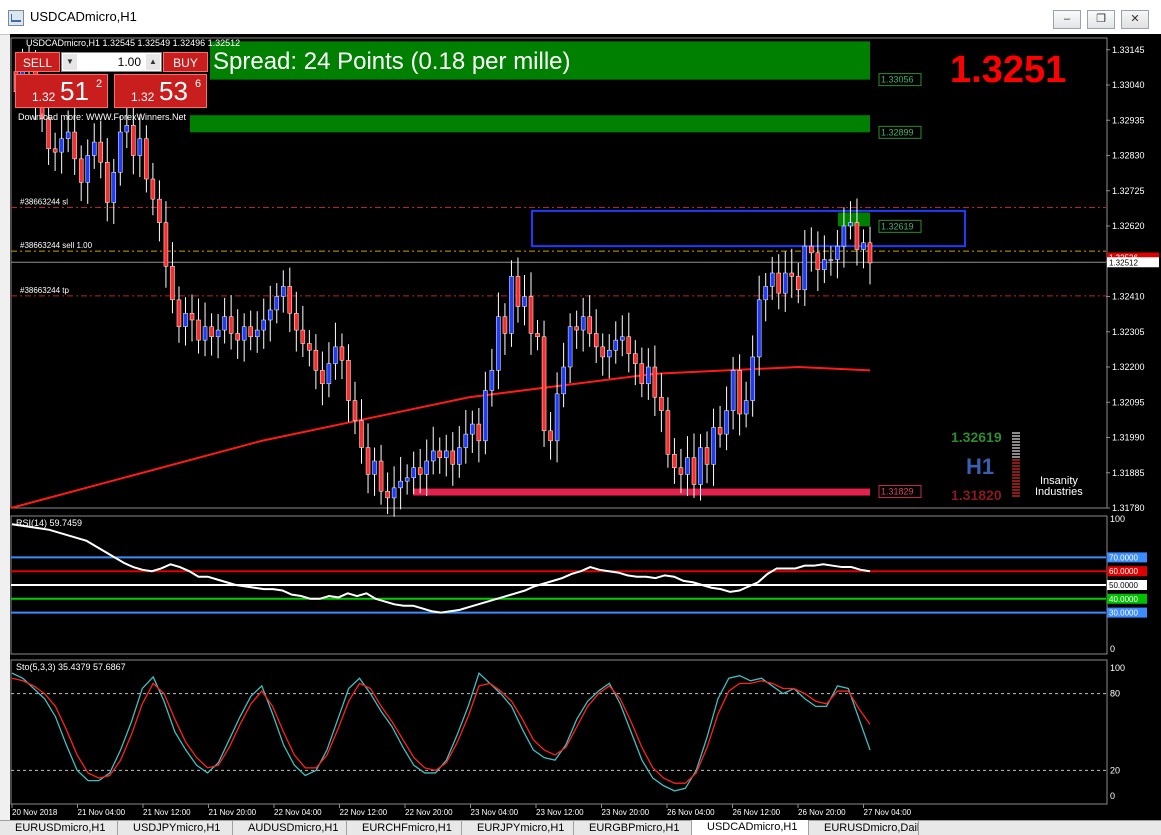 This screenshot has height=835, width=1161. Describe the element at coordinates (61, 91) in the screenshot. I see `sell-price-button: 1.32 51 2` at that location.